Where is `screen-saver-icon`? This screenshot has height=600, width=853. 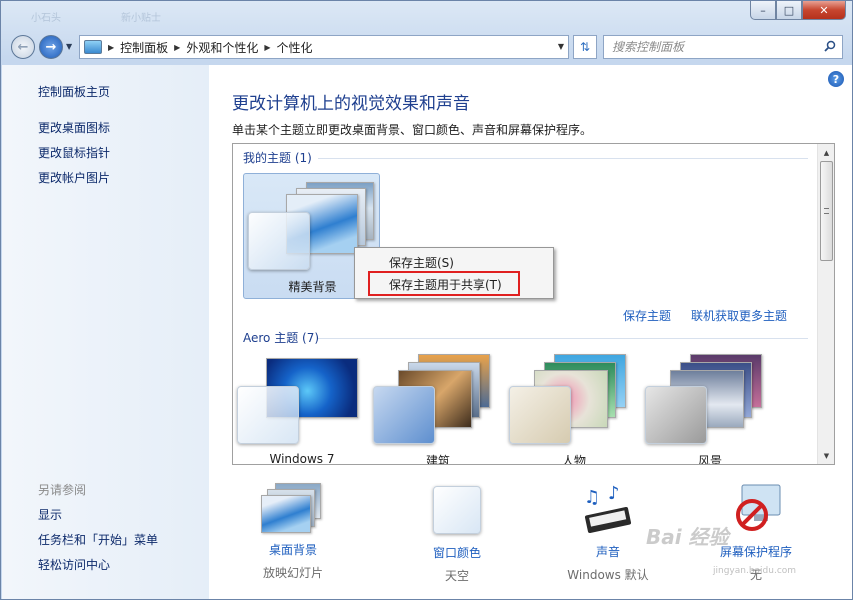
screen-saver-icon is located at coordinates (758, 507).